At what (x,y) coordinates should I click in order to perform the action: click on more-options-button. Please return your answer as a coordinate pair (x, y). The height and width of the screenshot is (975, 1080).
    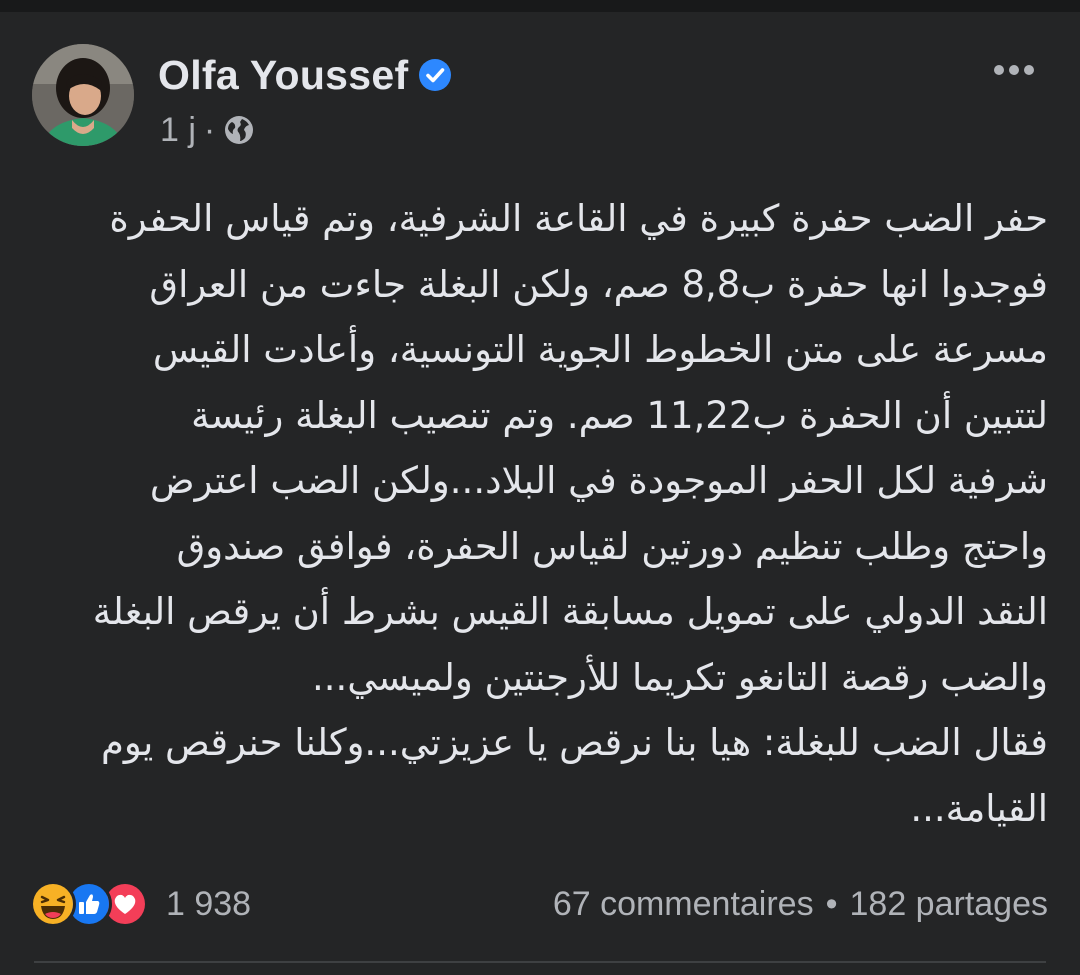
    Looking at the image, I should click on (1014, 70).